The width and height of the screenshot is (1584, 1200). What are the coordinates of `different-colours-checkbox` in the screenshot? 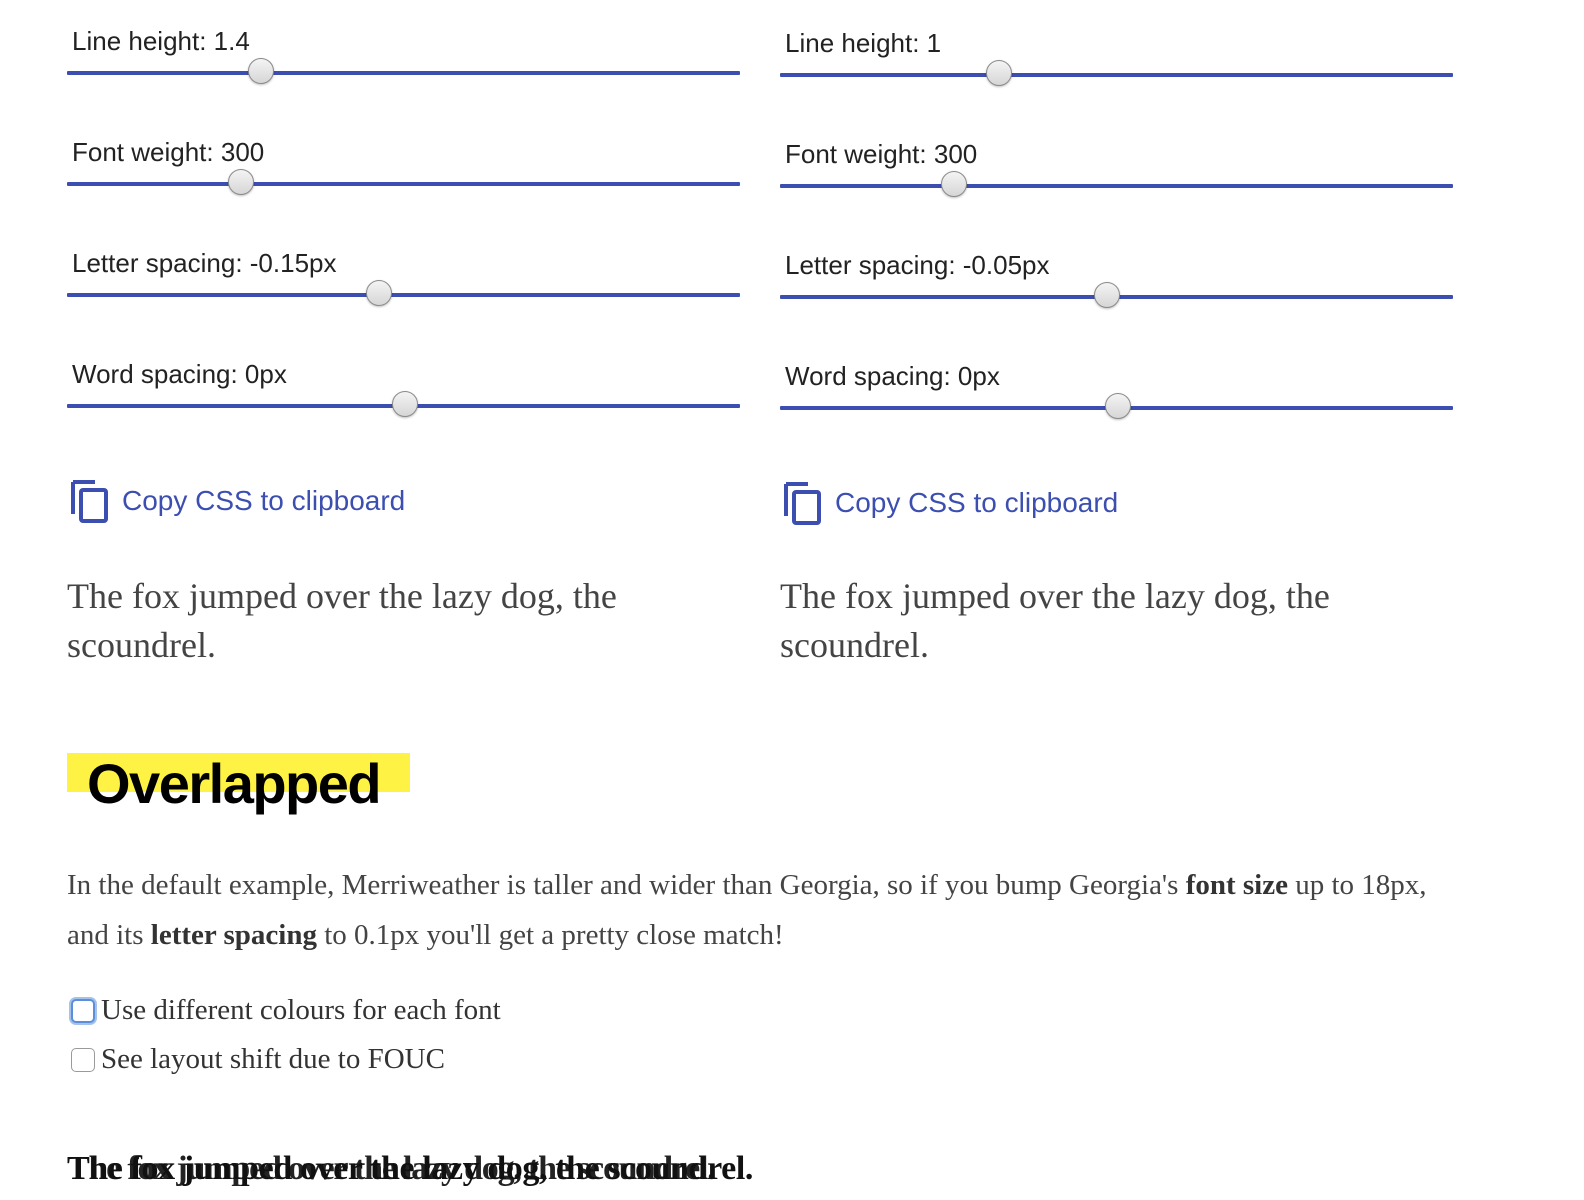 It's located at (83, 1010).